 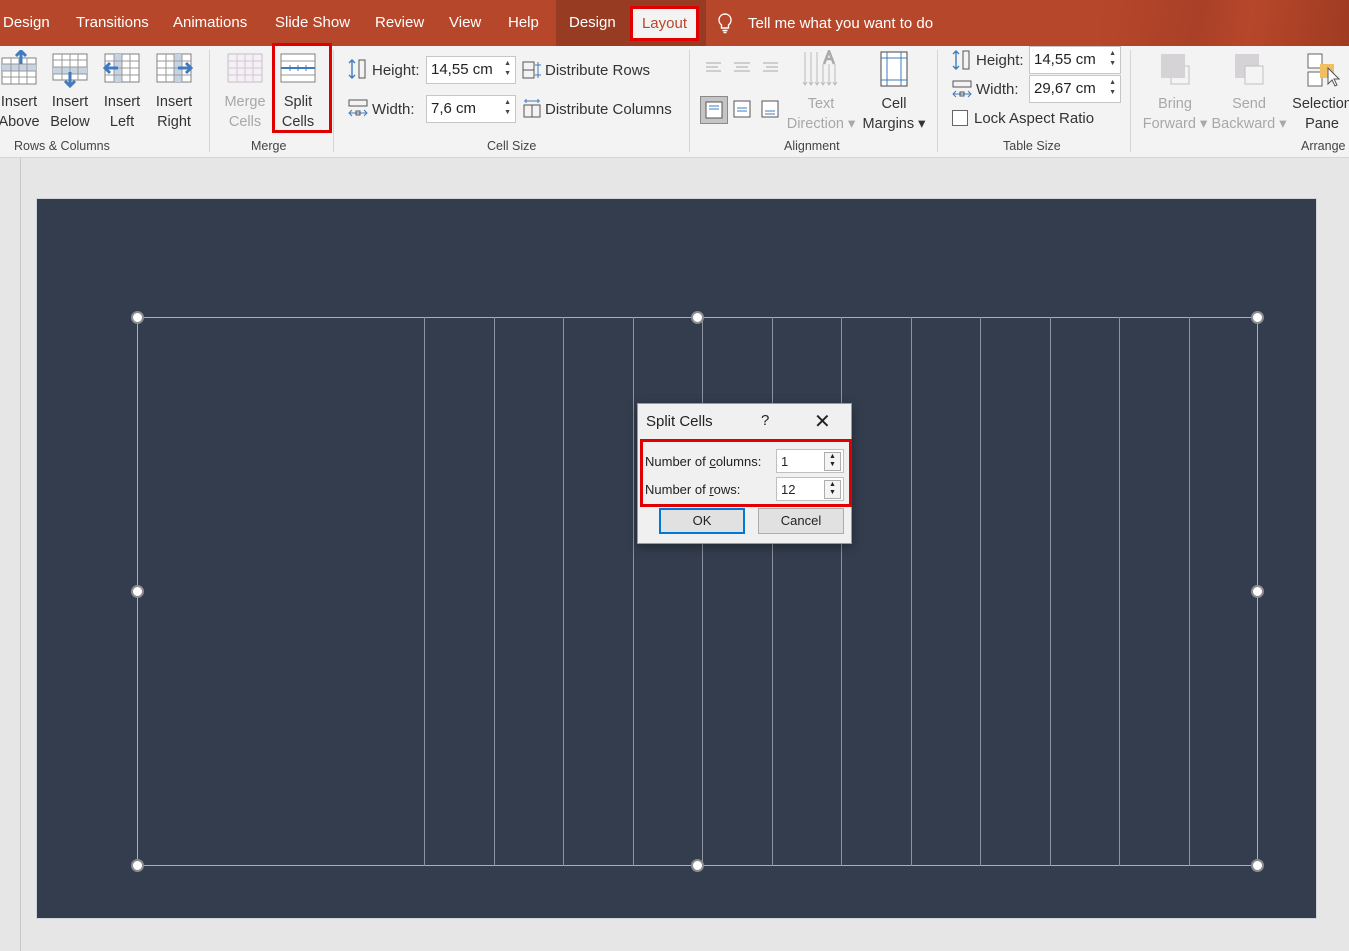 I want to click on resize-handle-right, so click(x=1257, y=591).